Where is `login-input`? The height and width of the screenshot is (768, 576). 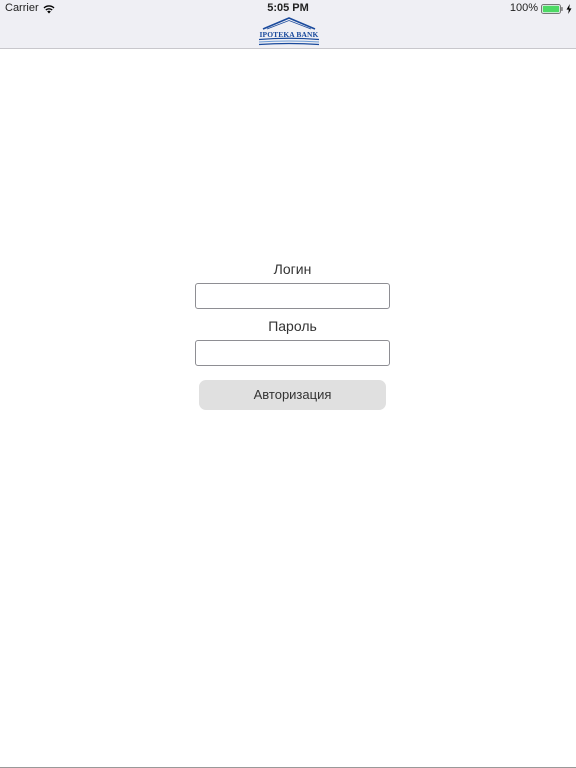
login-input is located at coordinates (292, 296).